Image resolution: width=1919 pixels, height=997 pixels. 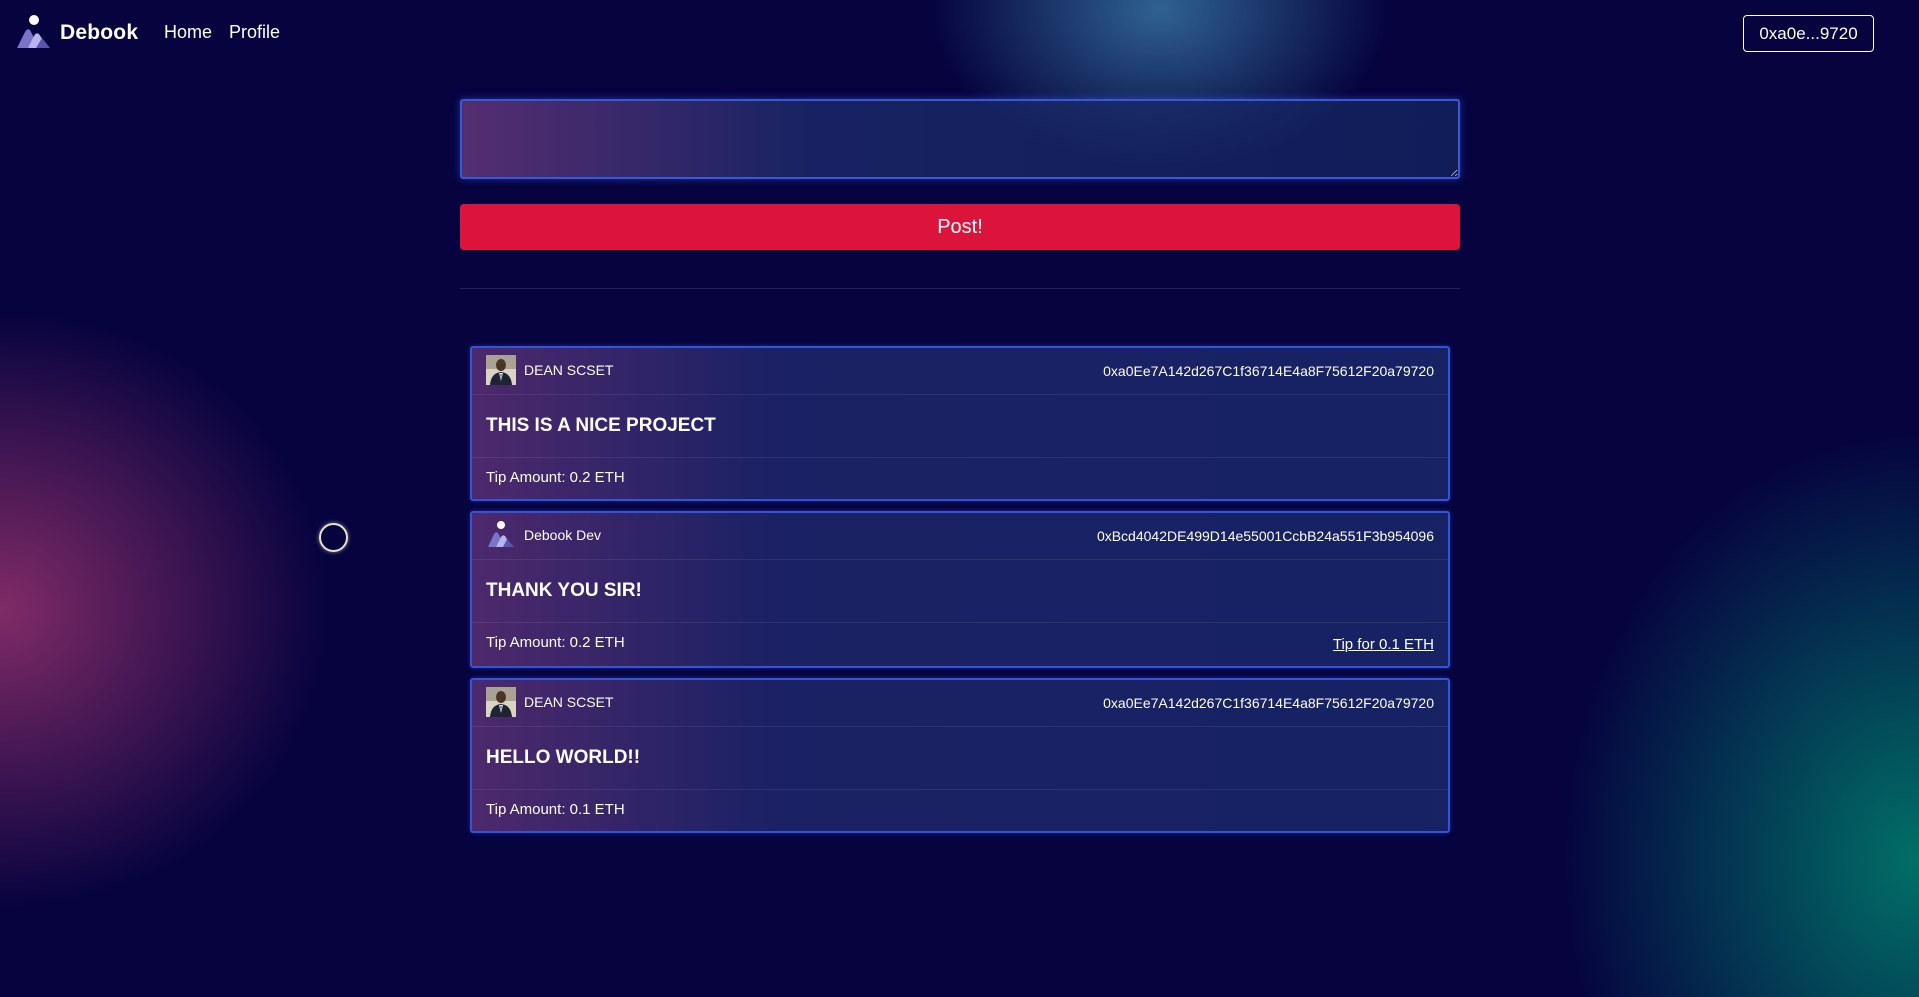 I want to click on tip-post-link: Tip for 0.1 ETH, so click(x=1383, y=644).